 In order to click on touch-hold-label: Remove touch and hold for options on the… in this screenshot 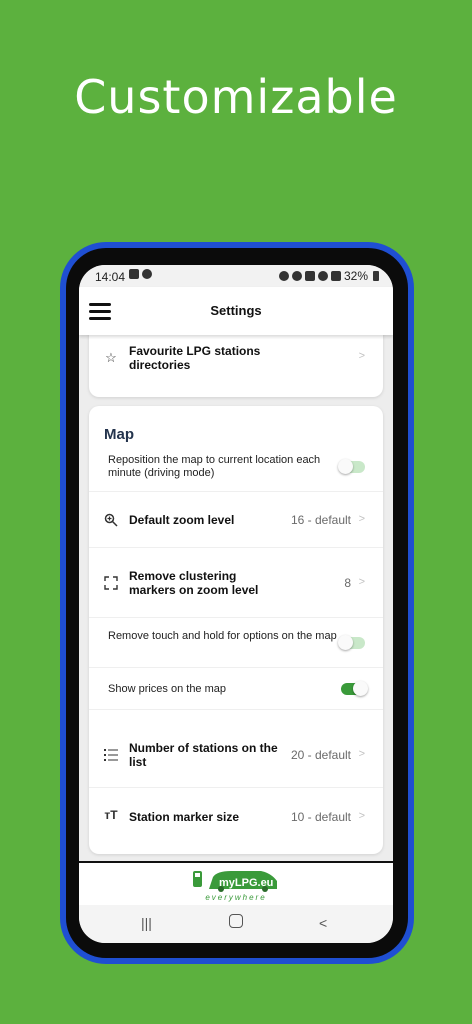, I will do `click(222, 636)`.